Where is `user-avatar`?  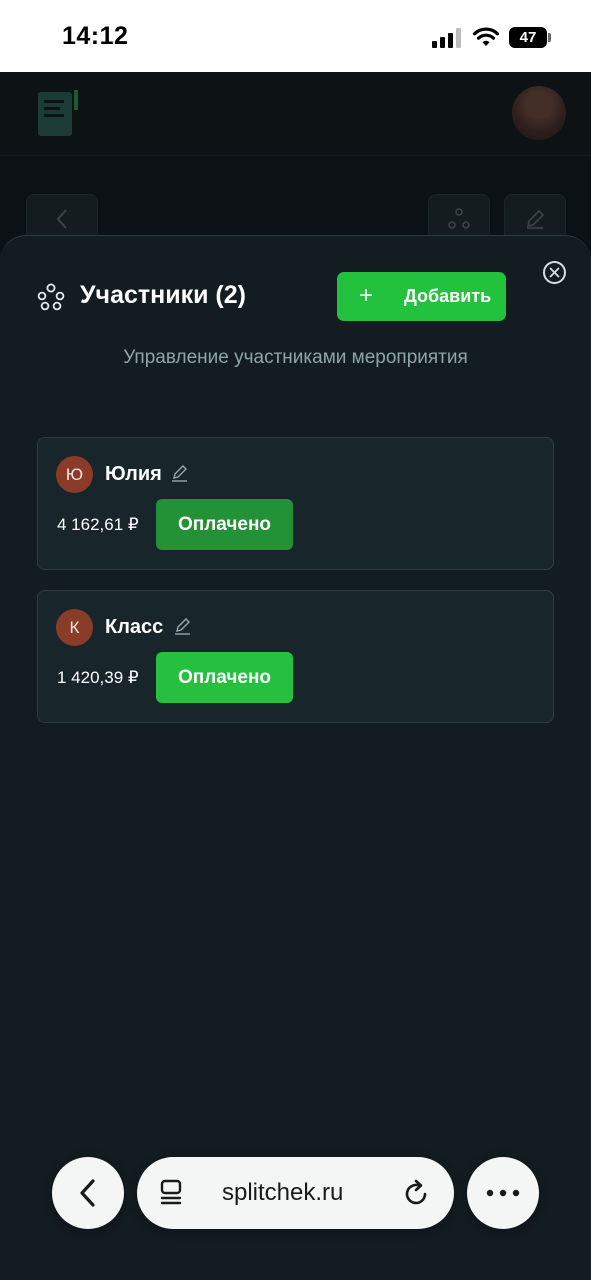 user-avatar is located at coordinates (539, 113).